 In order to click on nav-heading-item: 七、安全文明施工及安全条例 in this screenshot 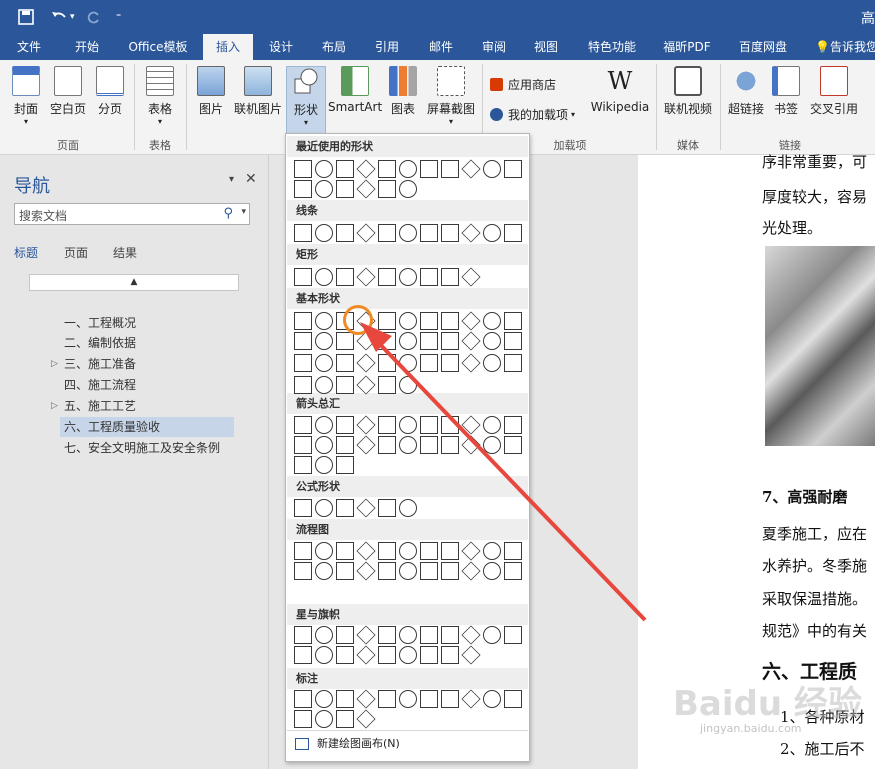, I will do `click(142, 448)`.